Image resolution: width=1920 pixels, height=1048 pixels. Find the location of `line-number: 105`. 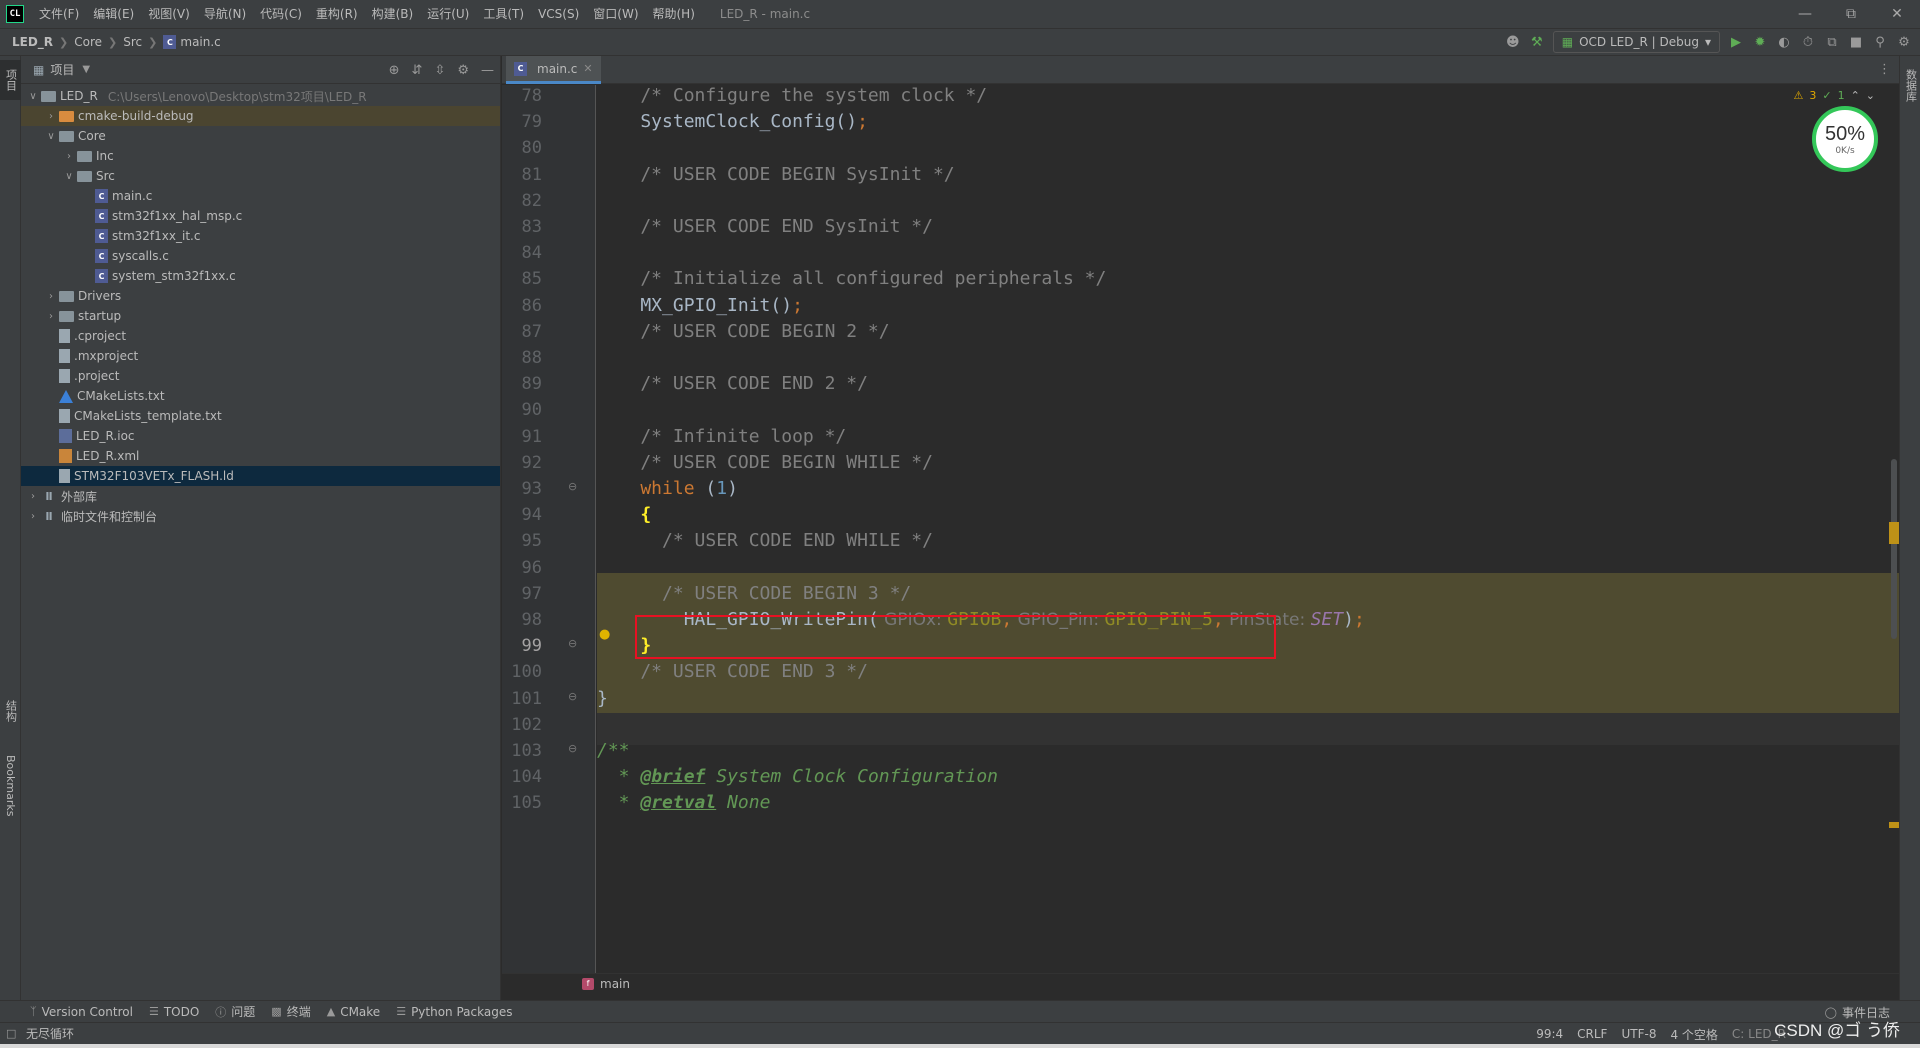

line-number: 105 is located at coordinates (522, 803).